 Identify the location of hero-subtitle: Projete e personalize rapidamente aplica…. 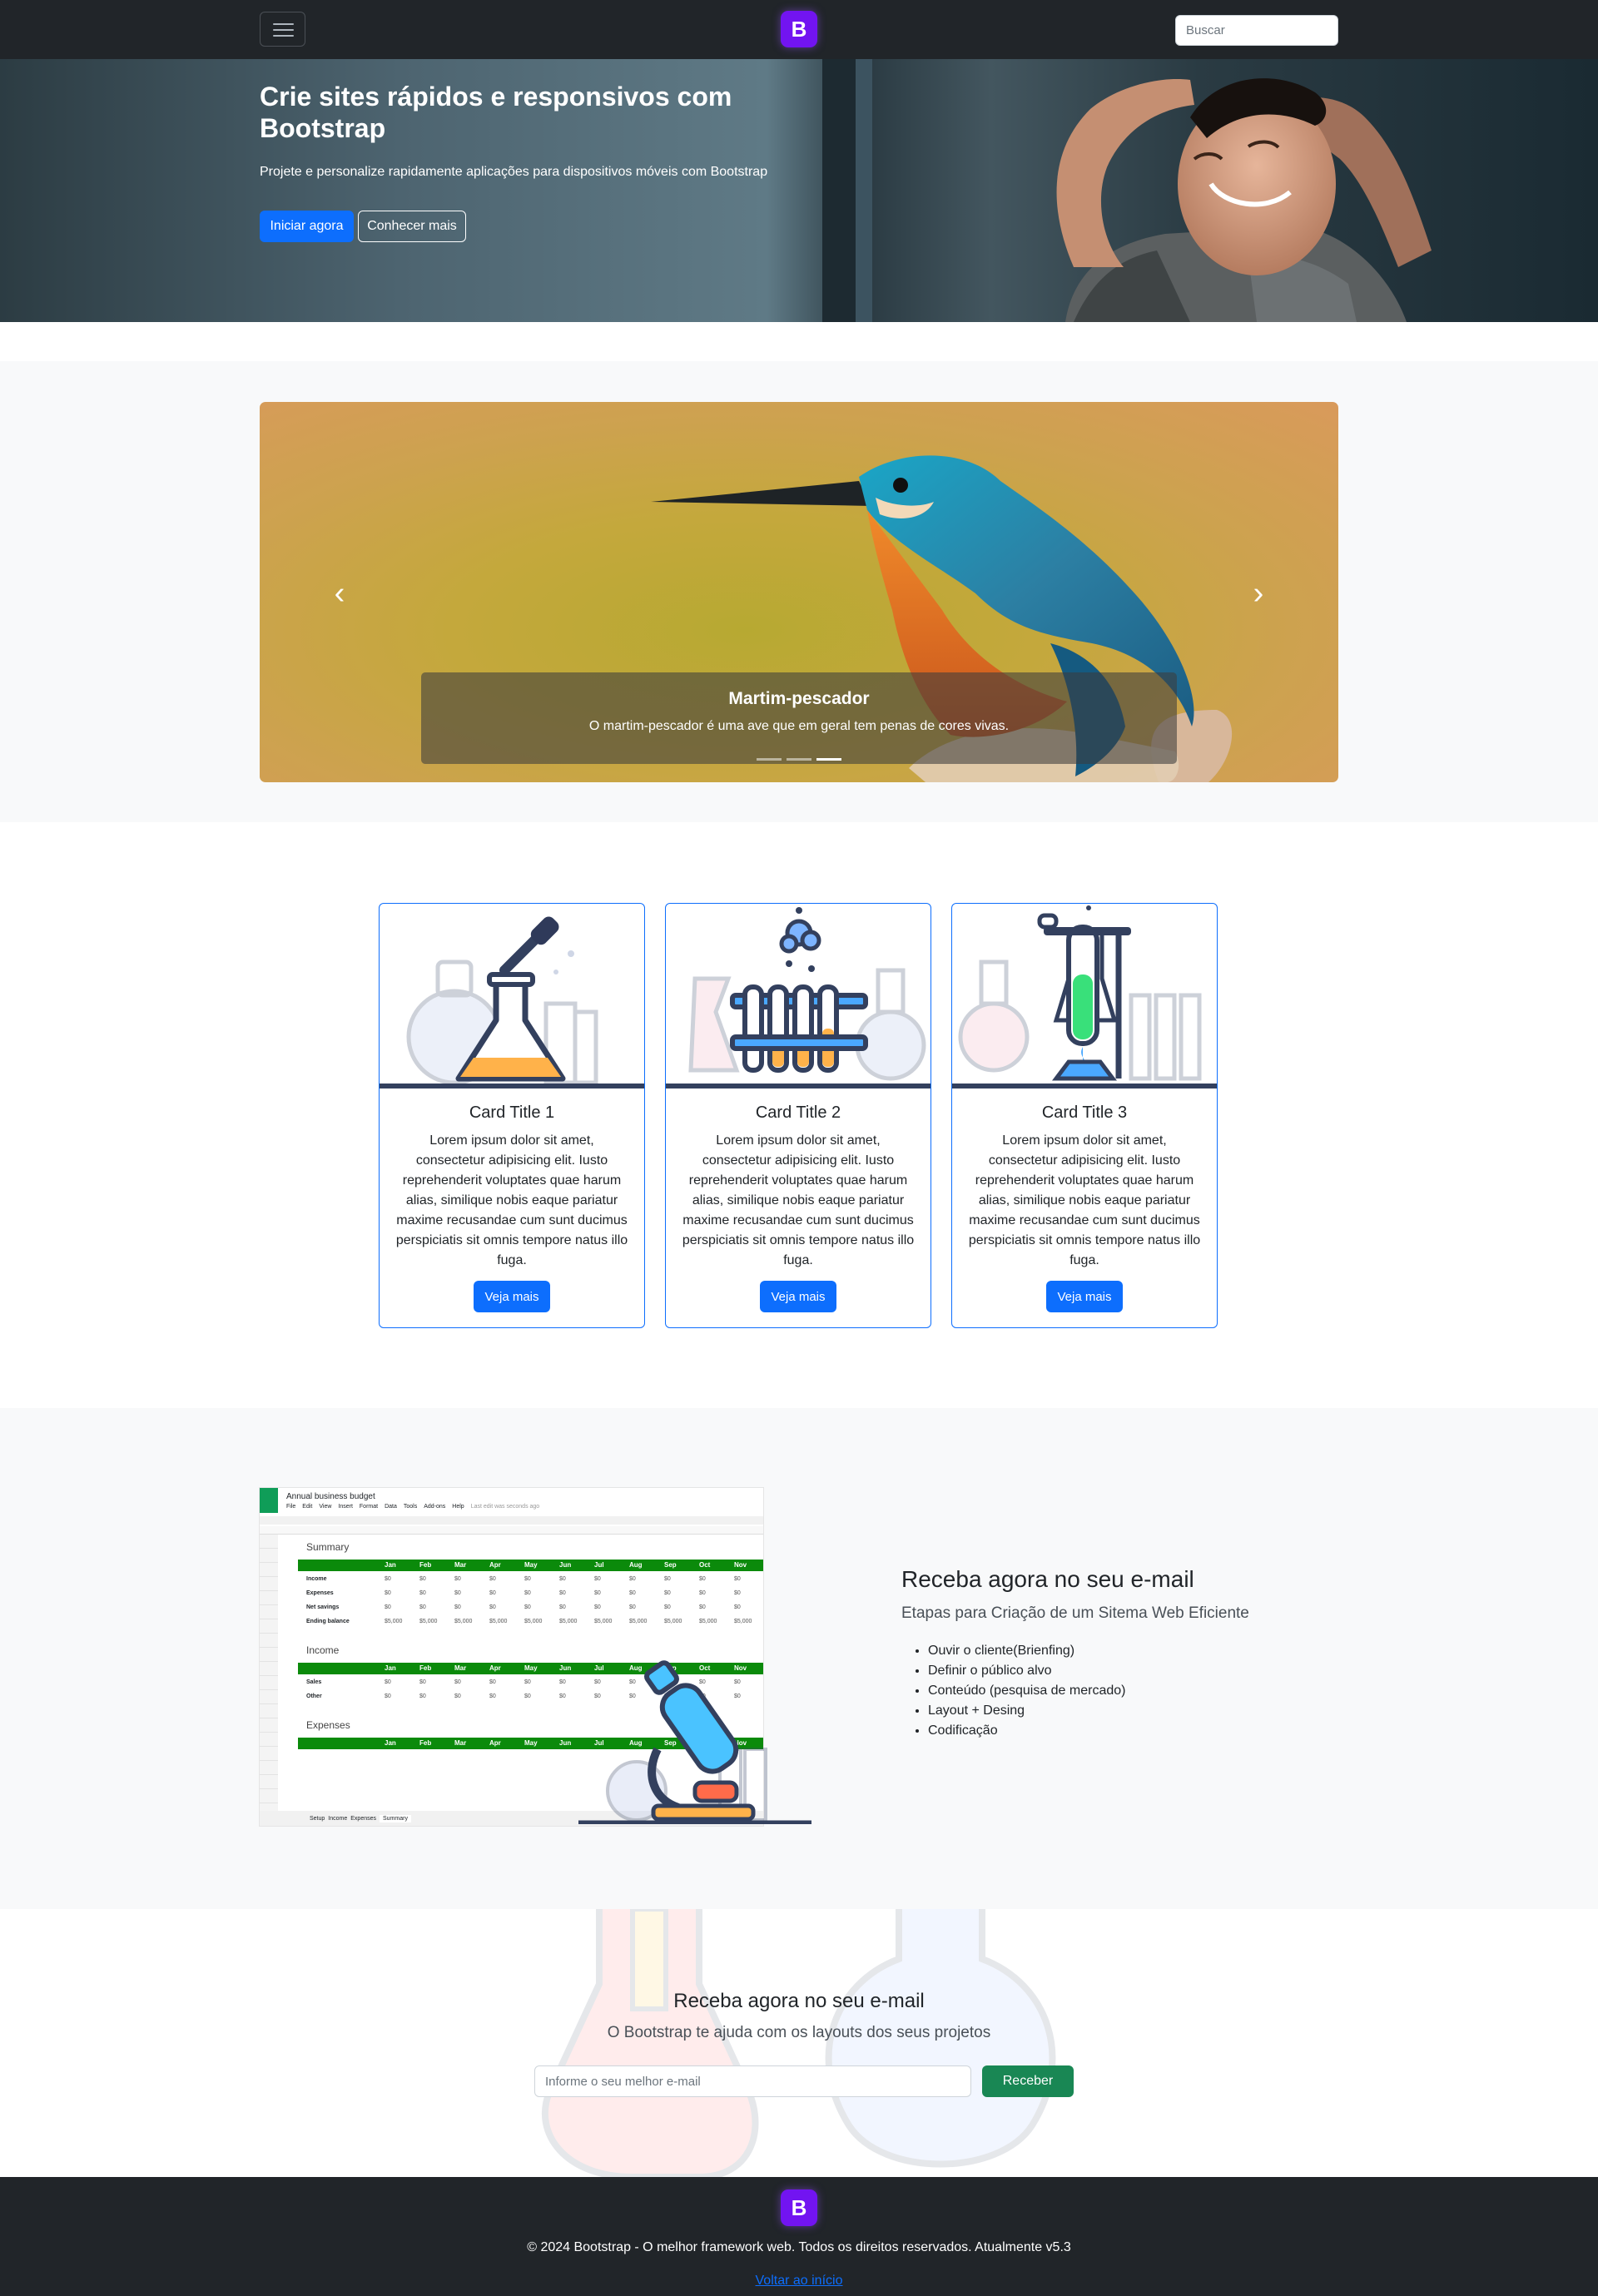
(514, 172).